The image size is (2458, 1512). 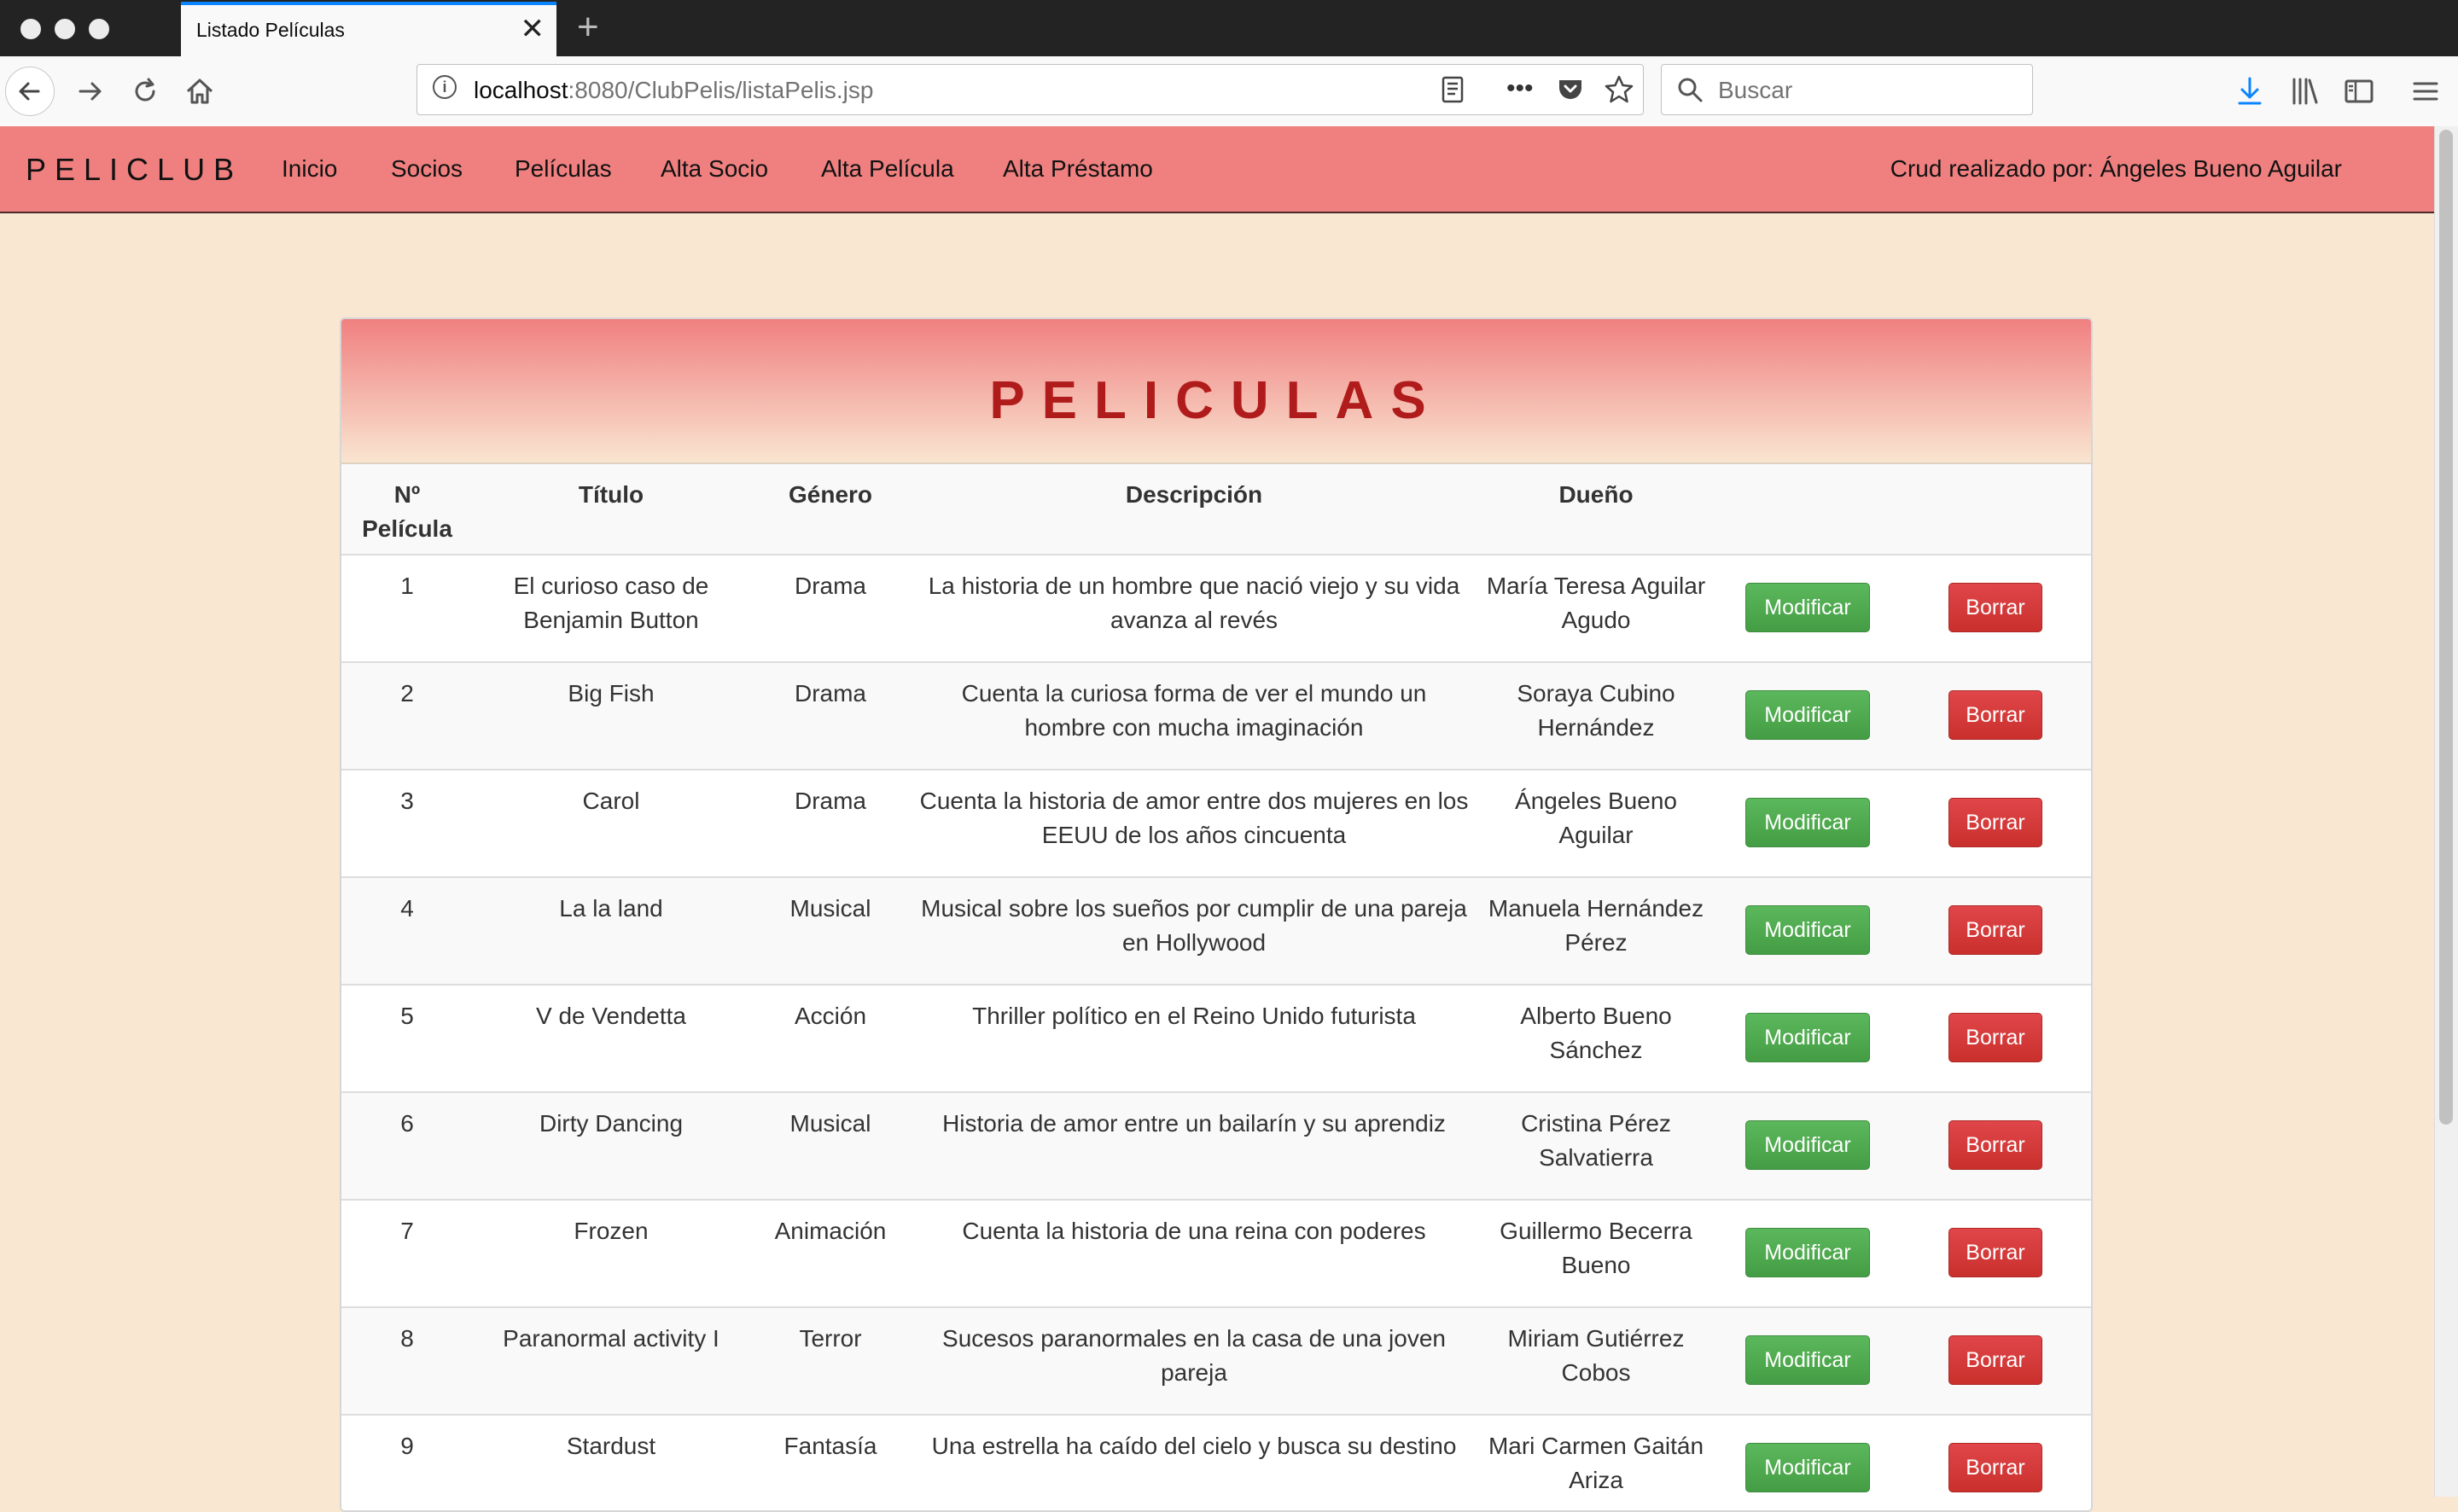 I want to click on reload-icon, so click(x=145, y=91).